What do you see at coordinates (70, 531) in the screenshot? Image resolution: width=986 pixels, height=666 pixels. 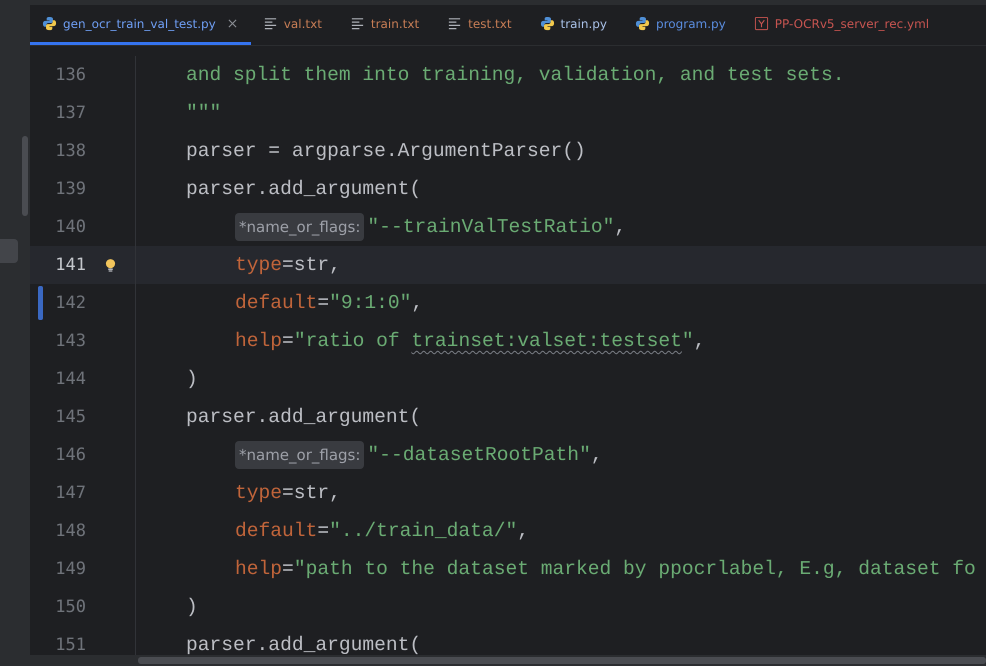 I see `line-number: 148` at bounding box center [70, 531].